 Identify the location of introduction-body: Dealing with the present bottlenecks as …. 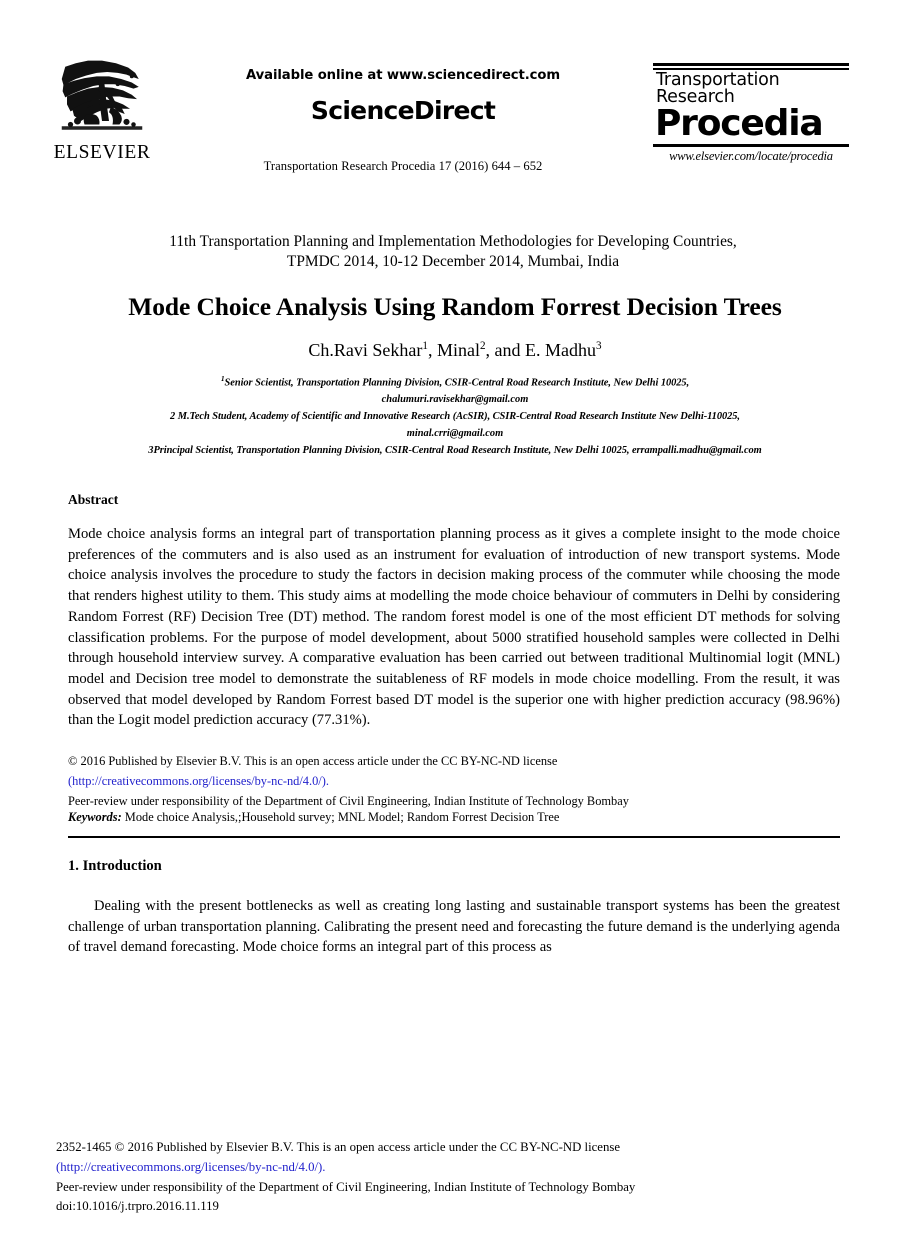
(454, 927).